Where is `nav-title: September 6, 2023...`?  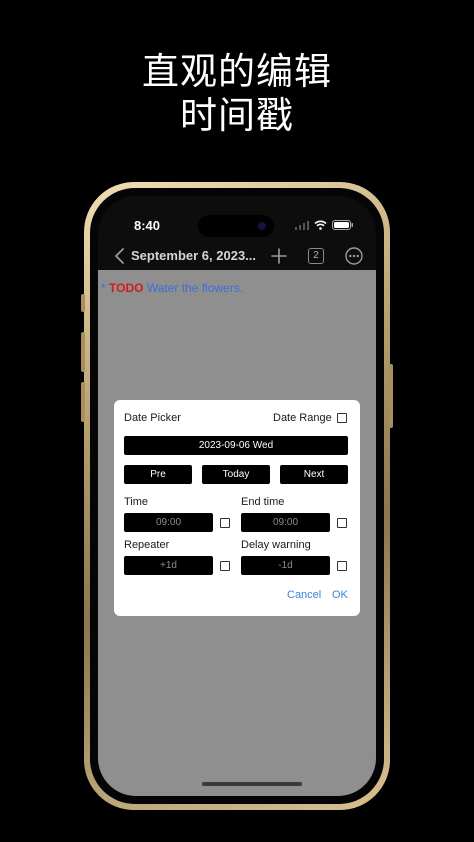 nav-title: September 6, 2023... is located at coordinates (193, 255).